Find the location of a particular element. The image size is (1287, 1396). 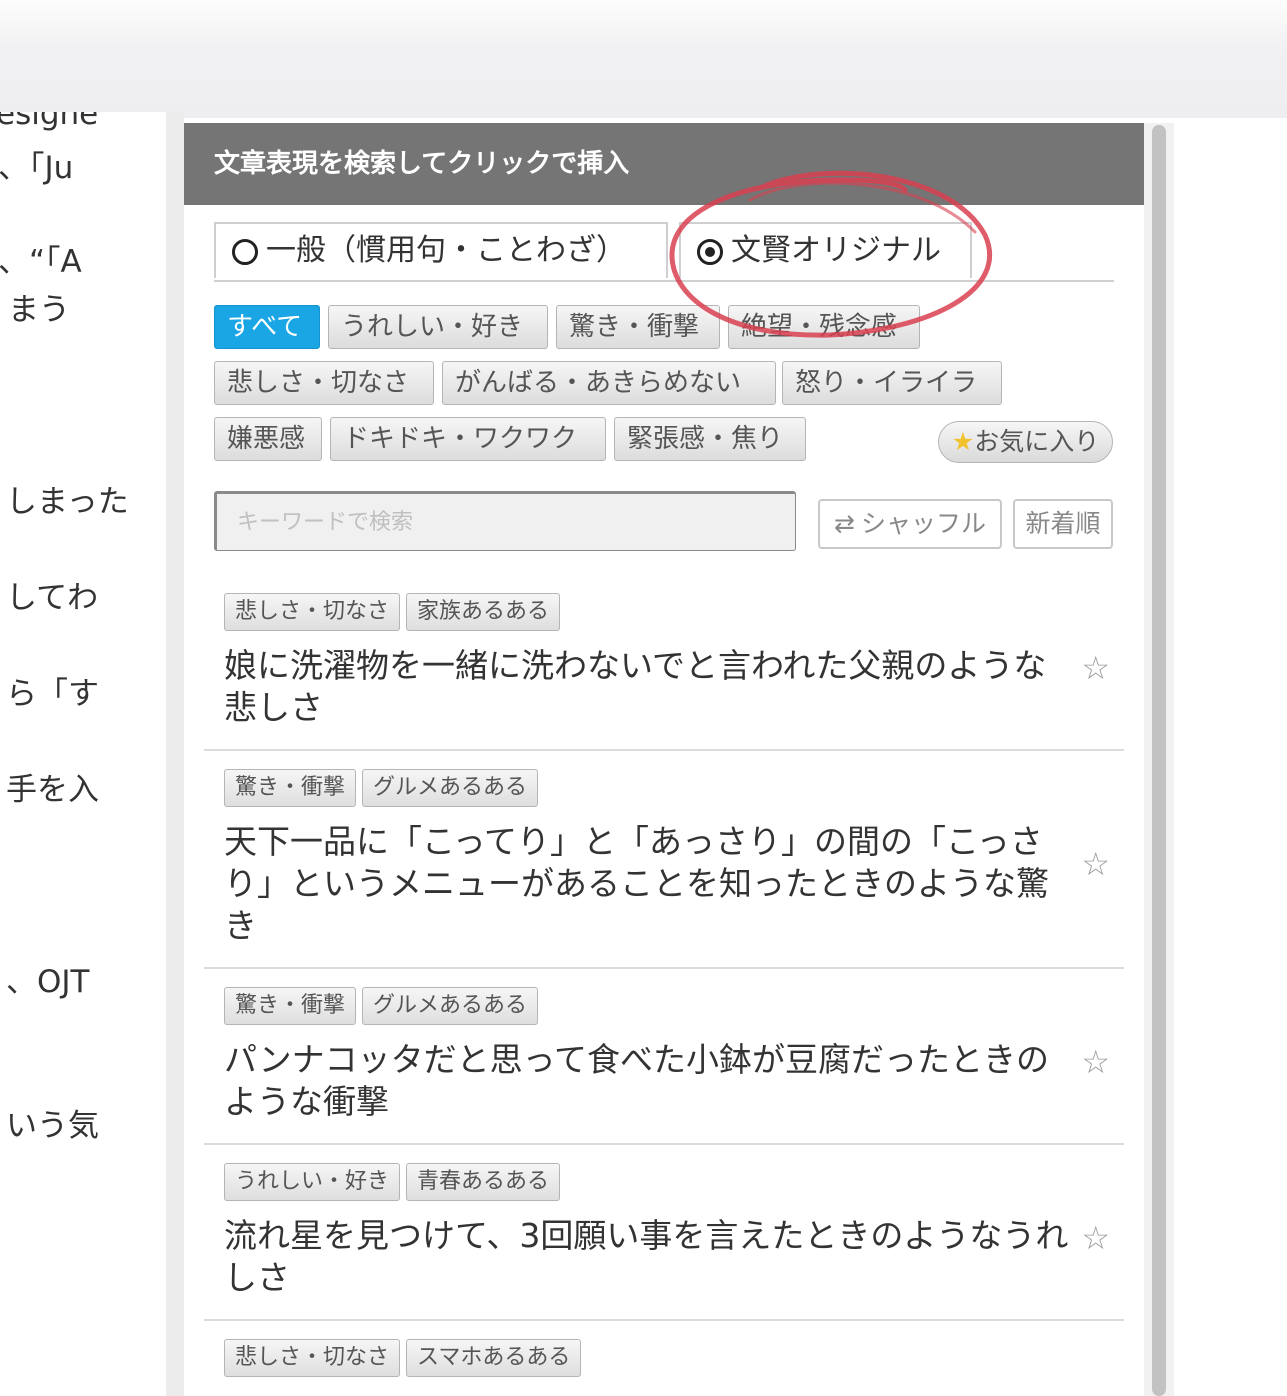

shuffle-button: ⇄ シャッフル is located at coordinates (910, 524).